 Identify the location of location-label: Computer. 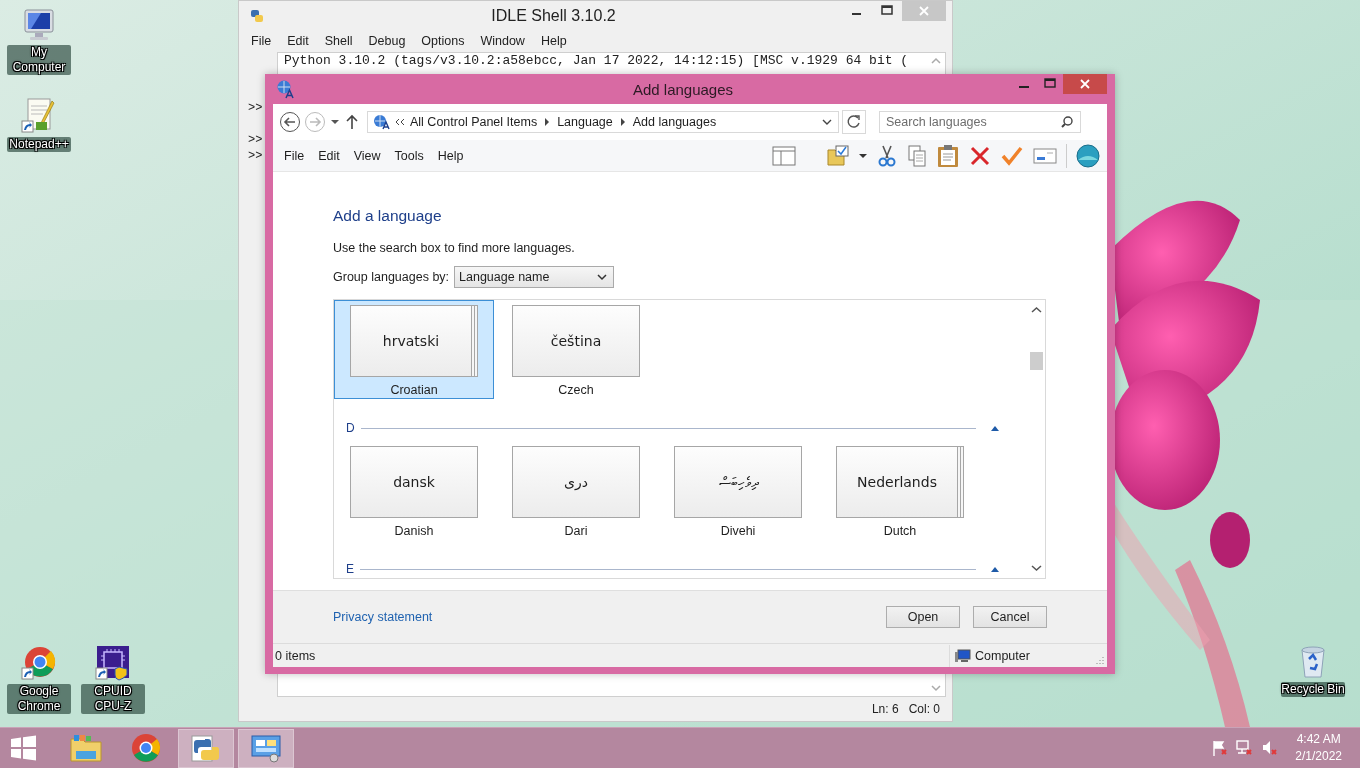
(1002, 655).